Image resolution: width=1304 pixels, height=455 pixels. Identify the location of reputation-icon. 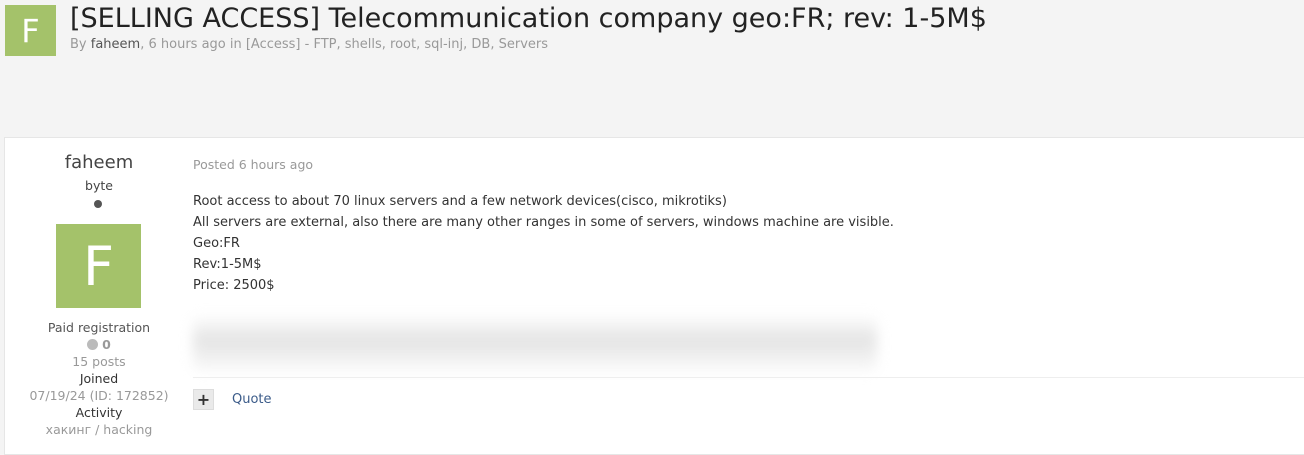
(93, 344).